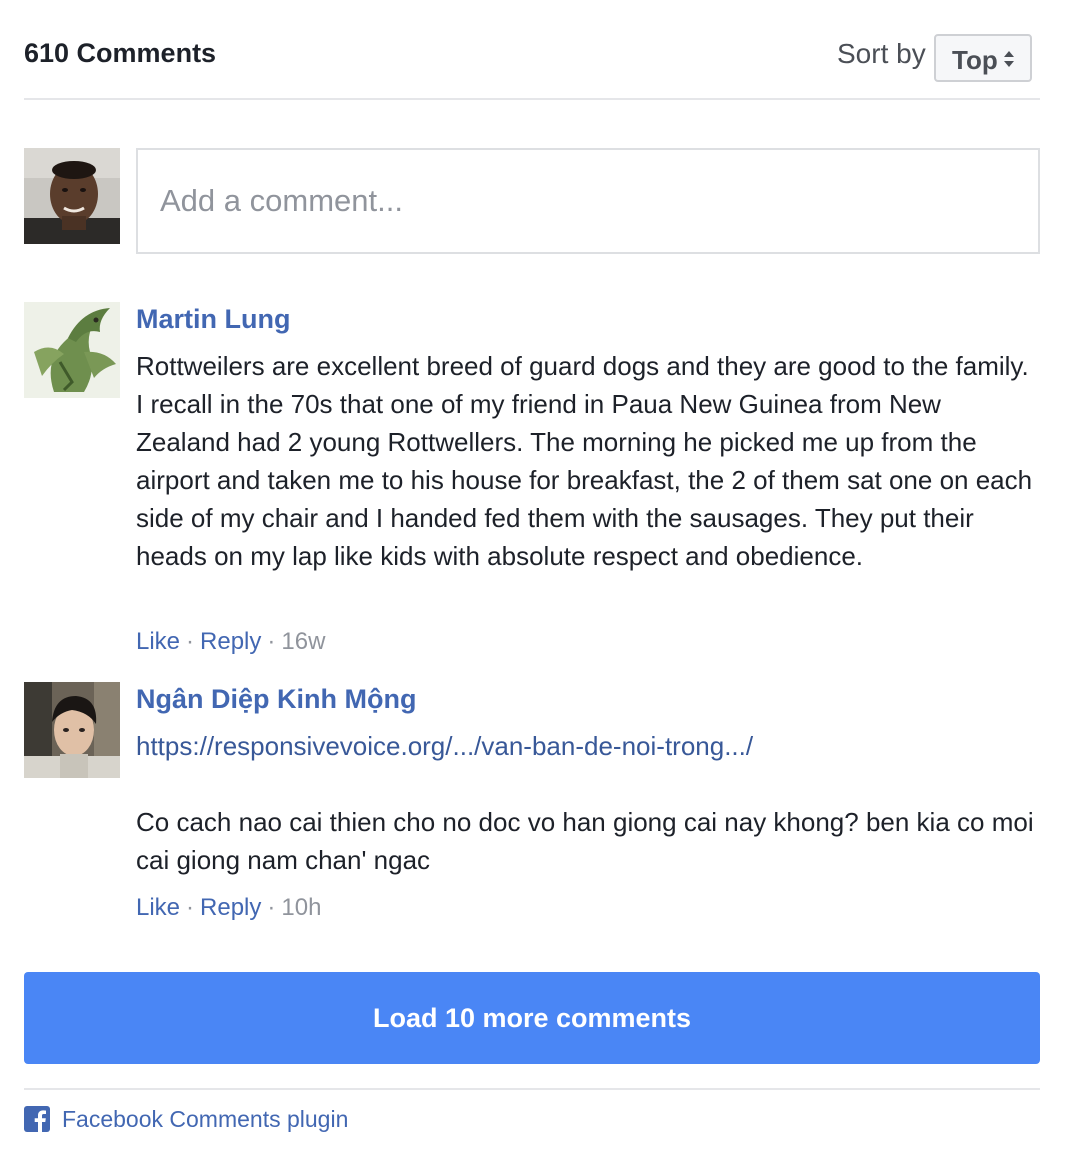 This screenshot has width=1070, height=1160. I want to click on comment-author: Martin Lung, so click(213, 319).